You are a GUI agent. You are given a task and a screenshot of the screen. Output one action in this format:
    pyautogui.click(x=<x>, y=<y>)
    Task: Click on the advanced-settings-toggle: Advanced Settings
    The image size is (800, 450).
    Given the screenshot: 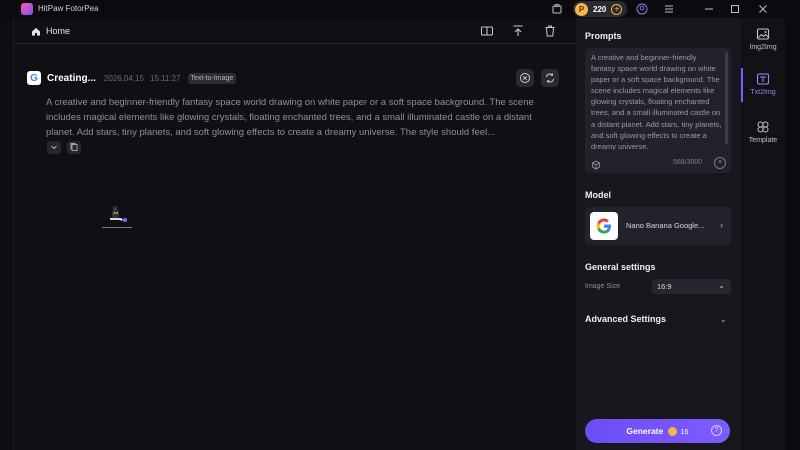 What is the action you would take?
    pyautogui.click(x=625, y=319)
    